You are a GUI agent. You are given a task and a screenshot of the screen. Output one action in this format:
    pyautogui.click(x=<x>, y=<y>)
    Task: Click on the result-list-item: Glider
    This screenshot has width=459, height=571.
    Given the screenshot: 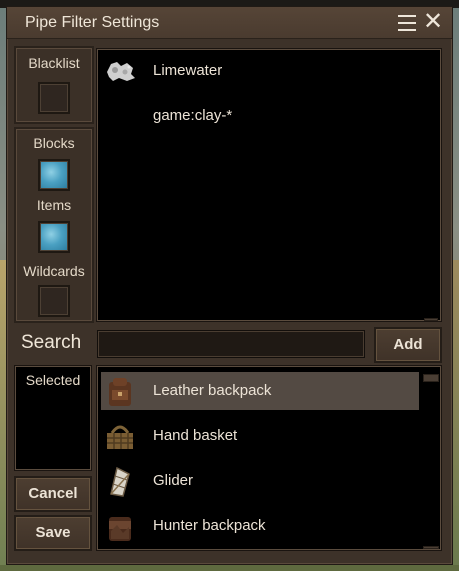 What is the action you would take?
    pyautogui.click(x=260, y=481)
    